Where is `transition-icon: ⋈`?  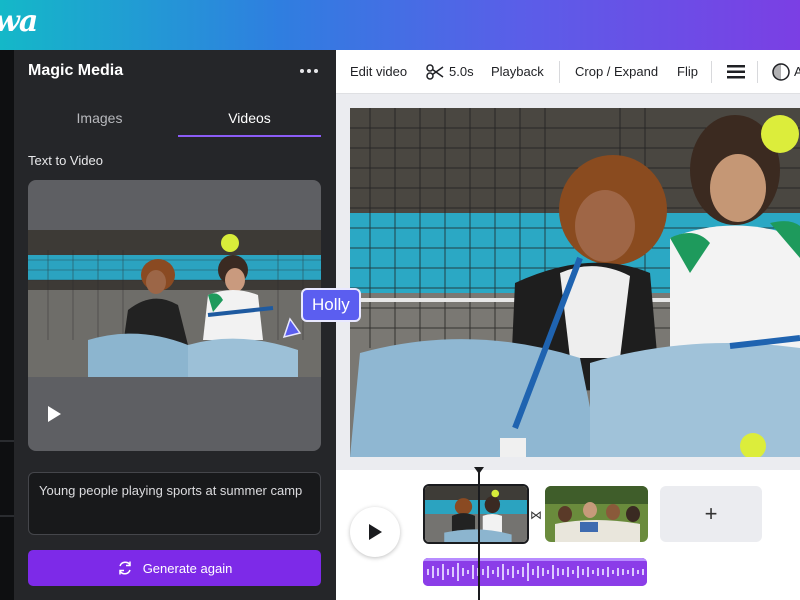 transition-icon: ⋈ is located at coordinates (536, 515).